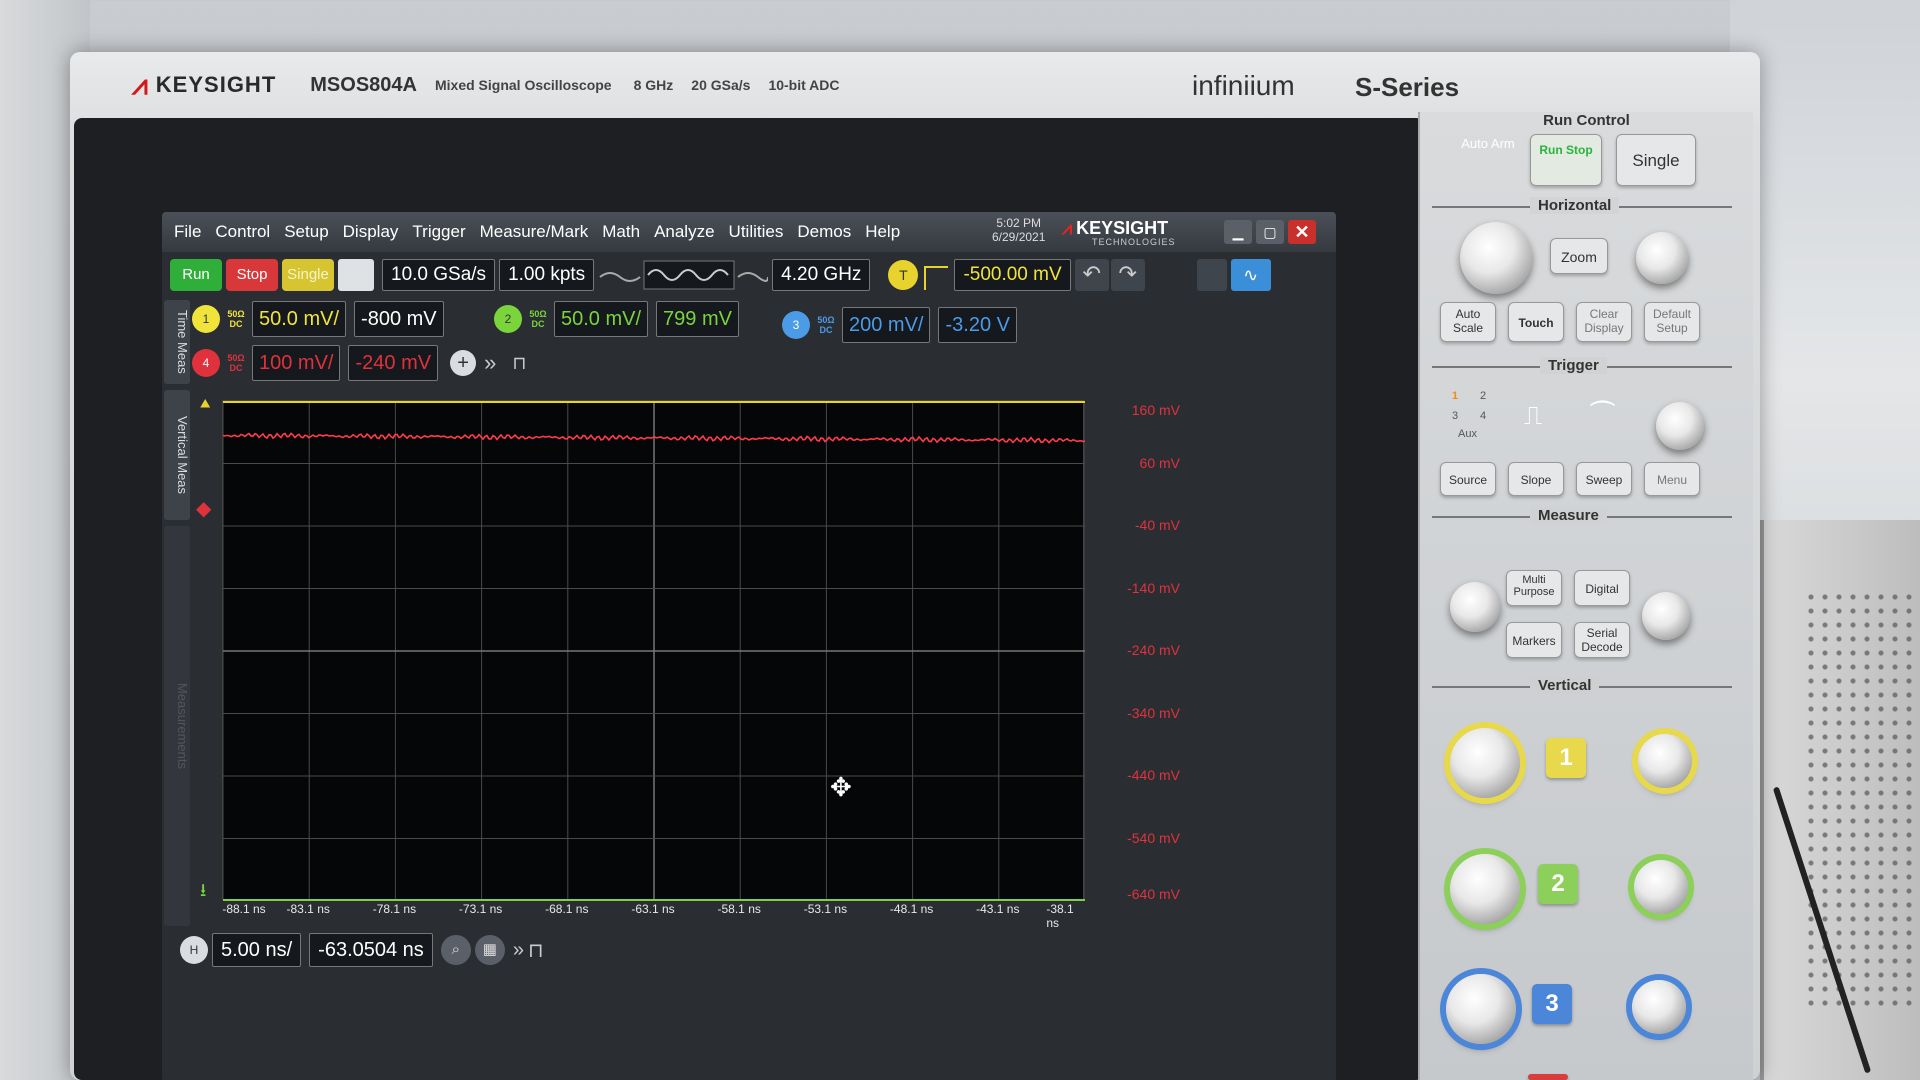 The image size is (1920, 1080). Describe the element at coordinates (1602, 588) in the screenshot. I see `digital-button: Digital` at that location.